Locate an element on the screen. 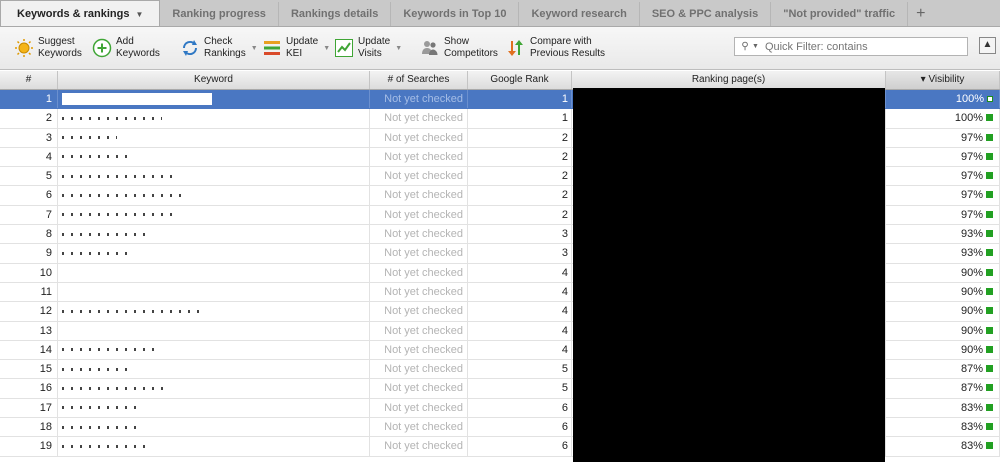 The width and height of the screenshot is (1000, 462). compare-results-button: Compare with Previous Results is located at coordinates (555, 48).